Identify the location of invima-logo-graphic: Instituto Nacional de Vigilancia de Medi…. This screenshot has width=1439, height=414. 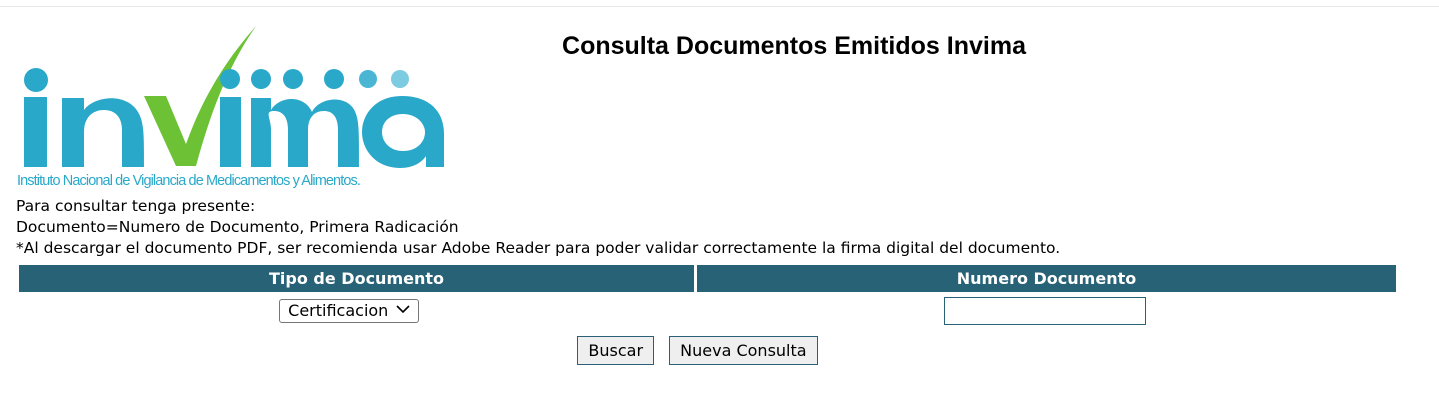
(230, 107).